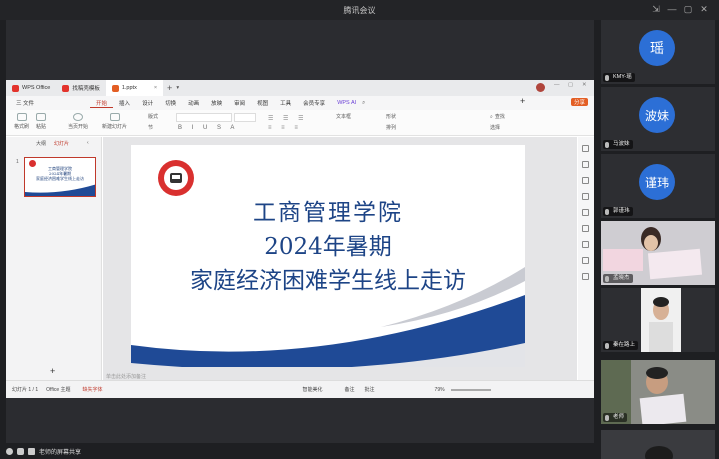 This screenshot has height=459, width=719. What do you see at coordinates (658, 52) in the screenshot?
I see `participant-tile: 瑶 KMY-瑶` at bounding box center [658, 52].